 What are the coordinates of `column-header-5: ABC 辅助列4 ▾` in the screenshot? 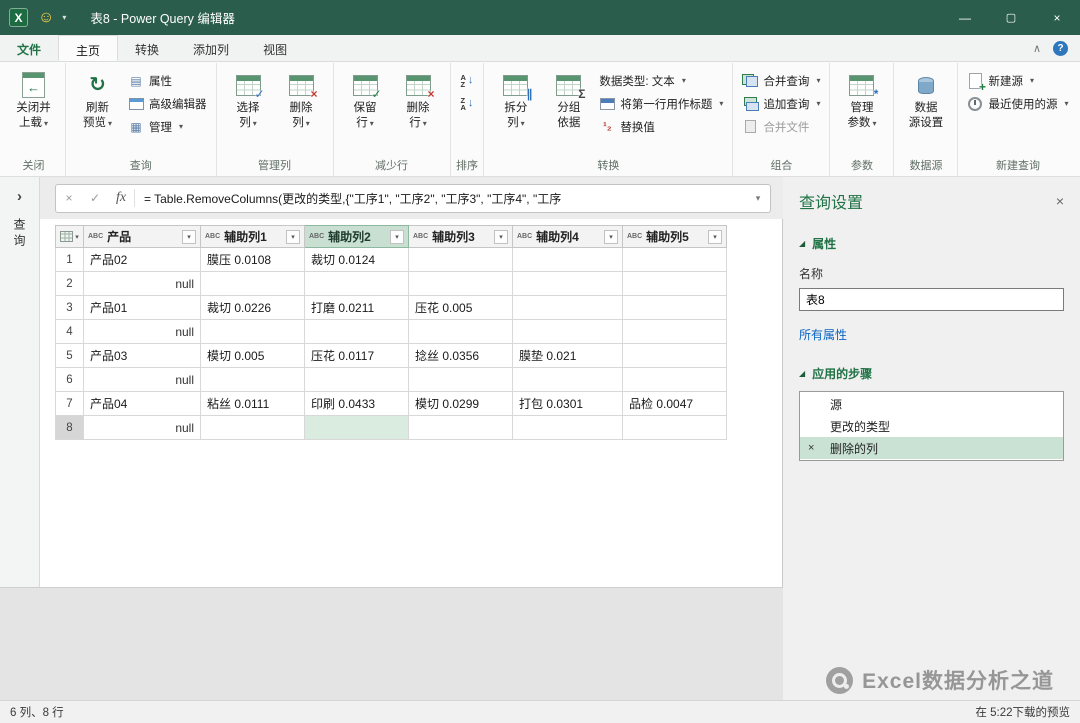 It's located at (567, 236).